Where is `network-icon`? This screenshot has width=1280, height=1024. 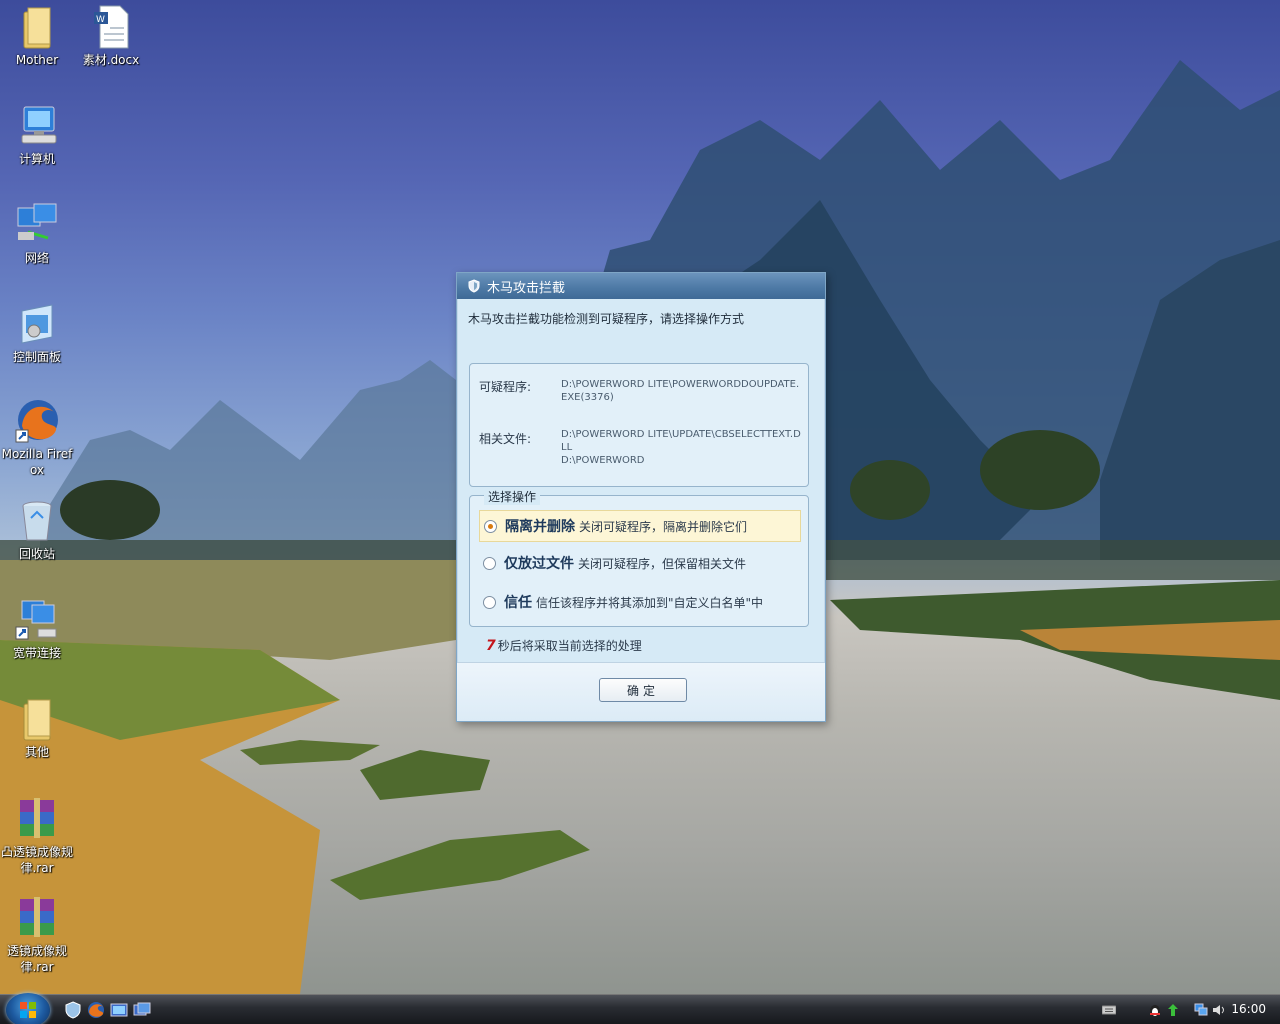
network-icon is located at coordinates (37, 221).